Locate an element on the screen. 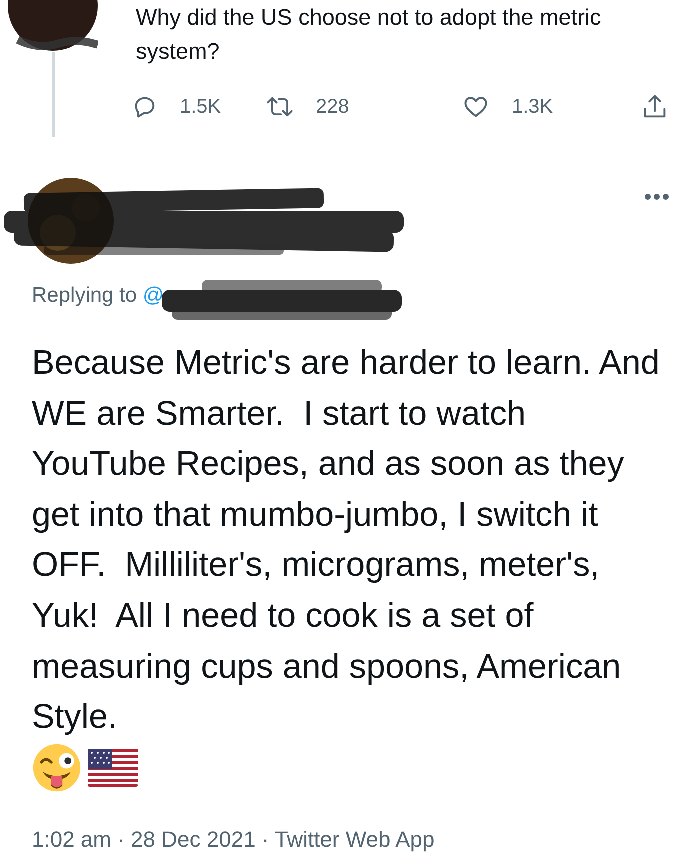  count-label: 1.3K is located at coordinates (533, 107).